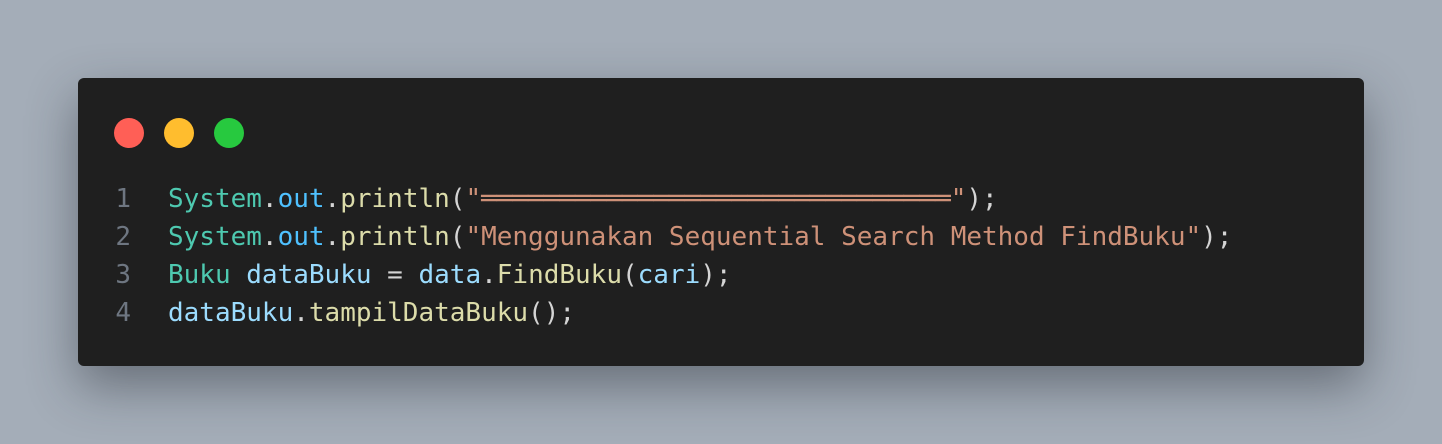 The image size is (1442, 444). I want to click on code-token-variable: cari, so click(669, 275).